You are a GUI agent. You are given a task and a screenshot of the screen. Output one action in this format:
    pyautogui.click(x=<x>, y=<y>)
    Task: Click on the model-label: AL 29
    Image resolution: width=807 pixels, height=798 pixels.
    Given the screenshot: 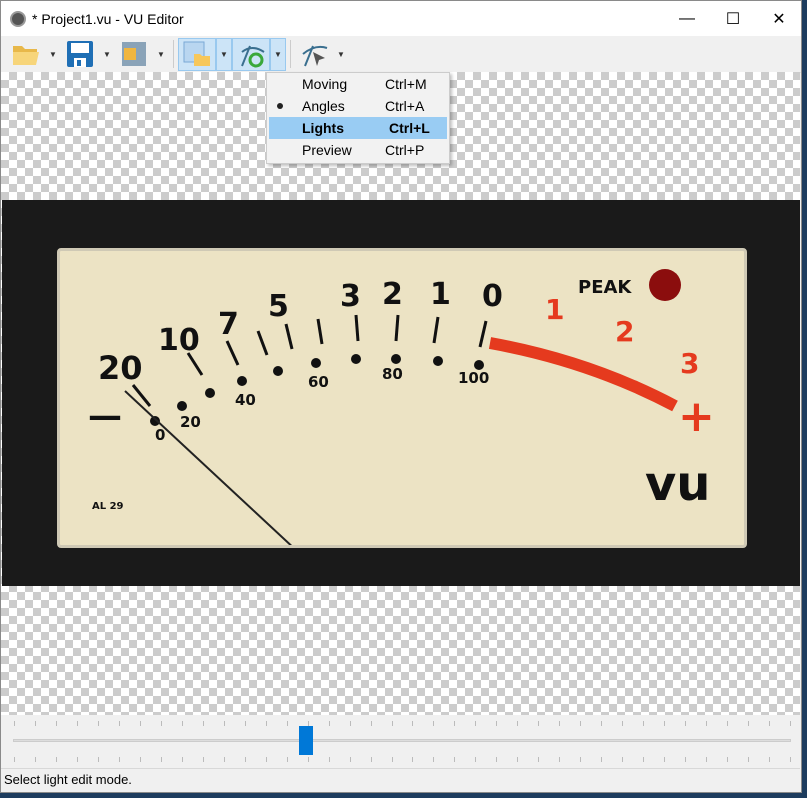 What is the action you would take?
    pyautogui.click(x=108, y=506)
    